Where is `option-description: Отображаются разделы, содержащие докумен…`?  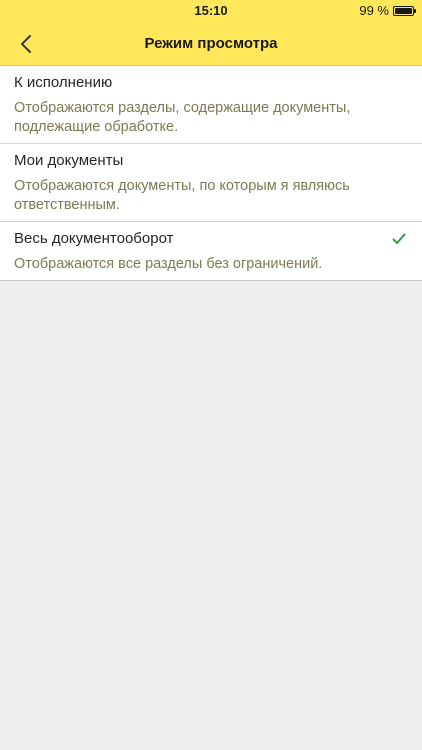
option-description: Отображаются разделы, содержащие докумен… is located at coordinates (182, 117).